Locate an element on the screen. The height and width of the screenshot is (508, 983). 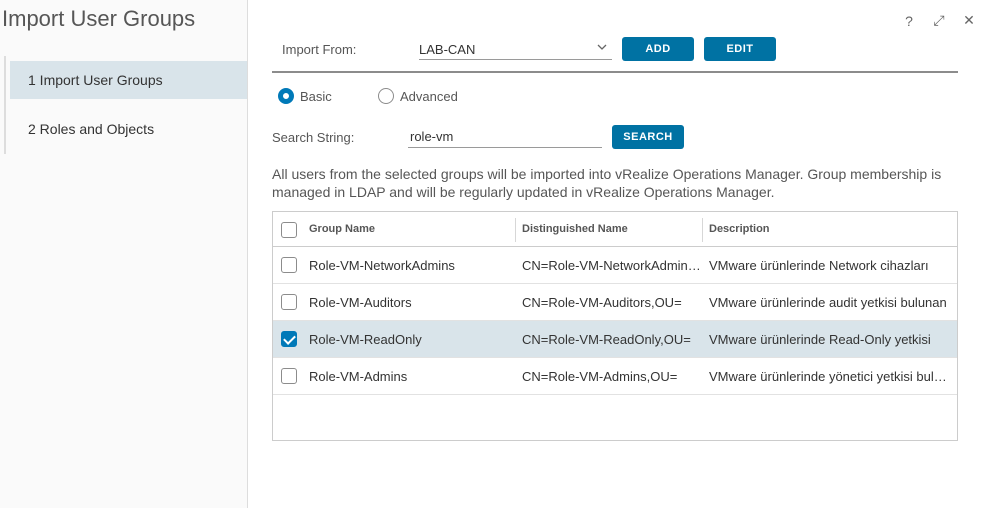
group-name-cell: Role-VM-Auditors is located at coordinates (360, 302).